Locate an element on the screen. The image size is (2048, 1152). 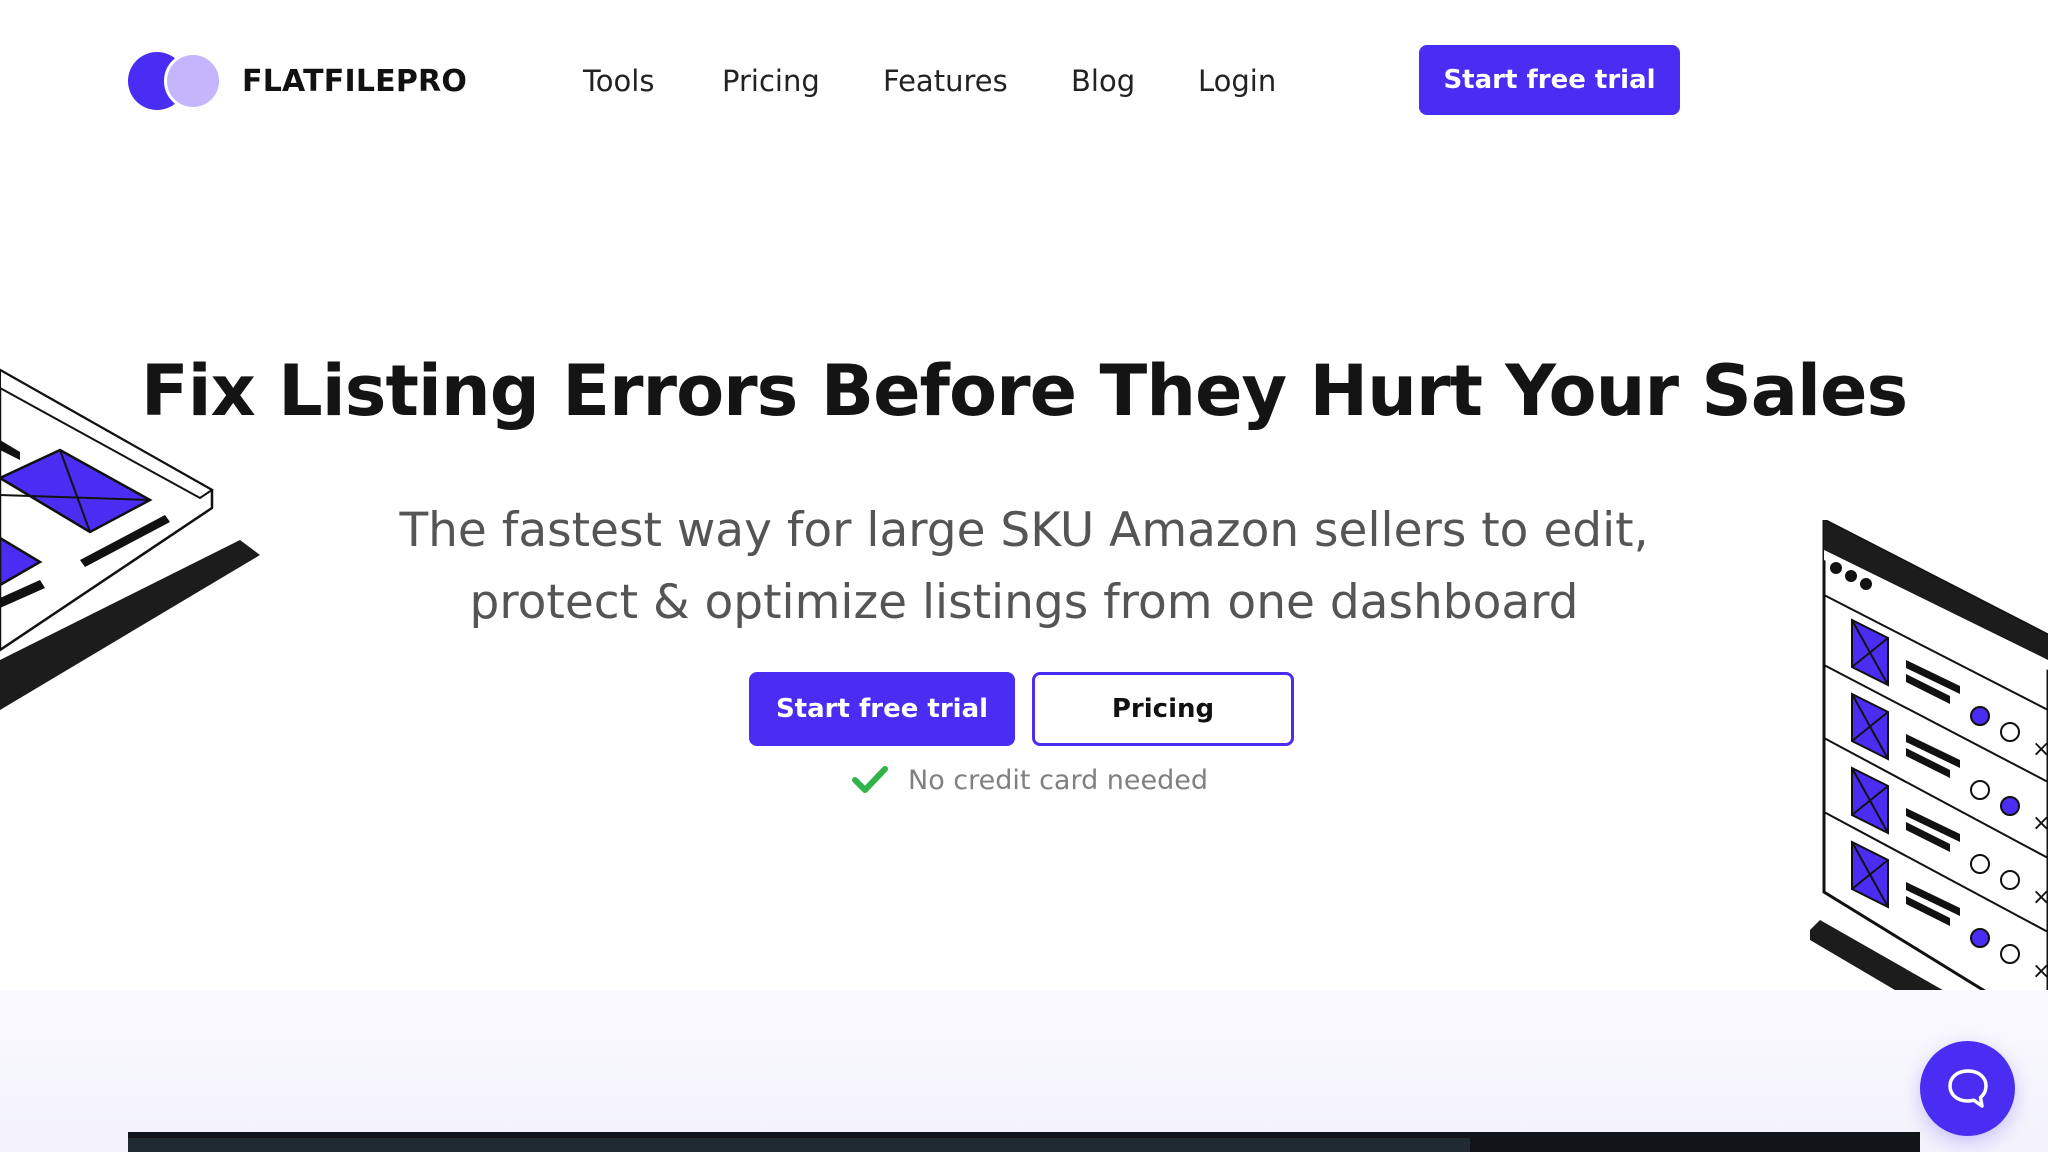
dashboard-preview is located at coordinates (1024, 1142).